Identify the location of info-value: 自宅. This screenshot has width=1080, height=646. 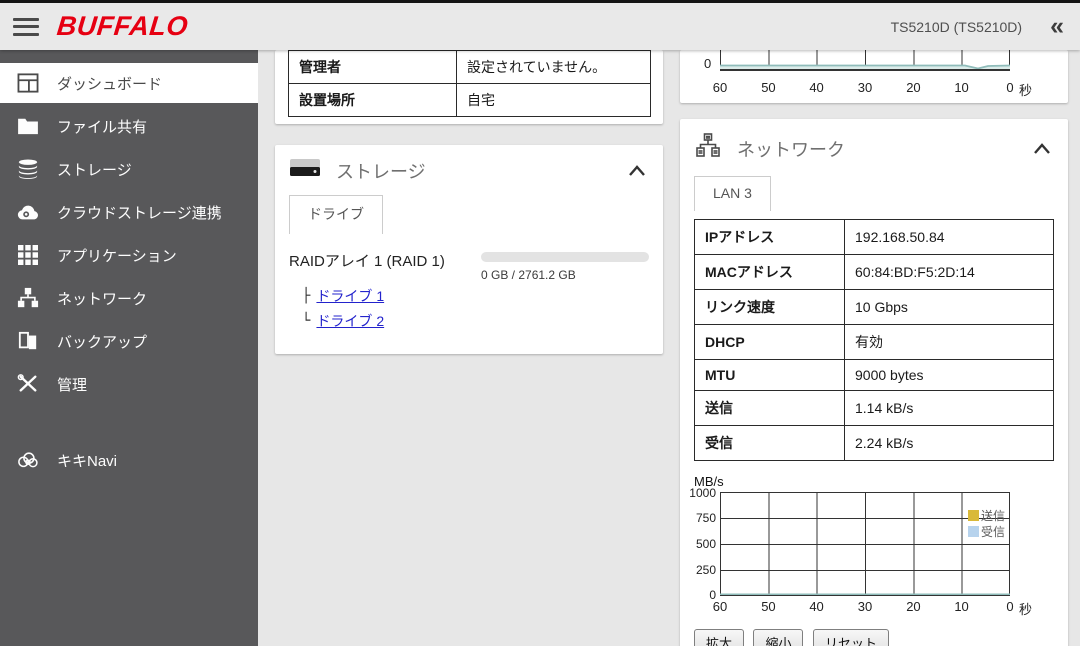
(553, 100).